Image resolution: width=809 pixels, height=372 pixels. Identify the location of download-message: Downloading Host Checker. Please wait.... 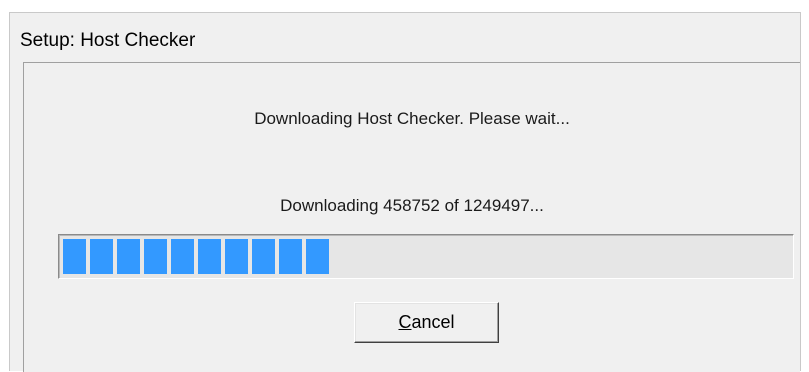
(412, 118).